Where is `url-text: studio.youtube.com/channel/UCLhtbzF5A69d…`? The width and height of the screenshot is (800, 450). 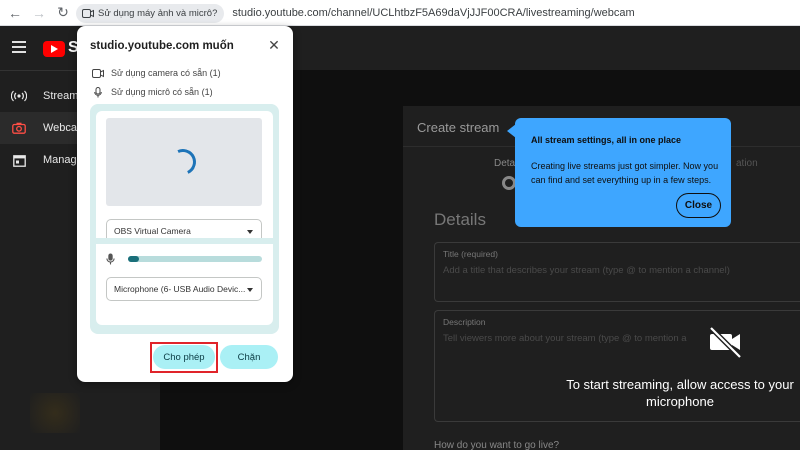 url-text: studio.youtube.com/channel/UCLhtbzF5A69d… is located at coordinates (433, 13).